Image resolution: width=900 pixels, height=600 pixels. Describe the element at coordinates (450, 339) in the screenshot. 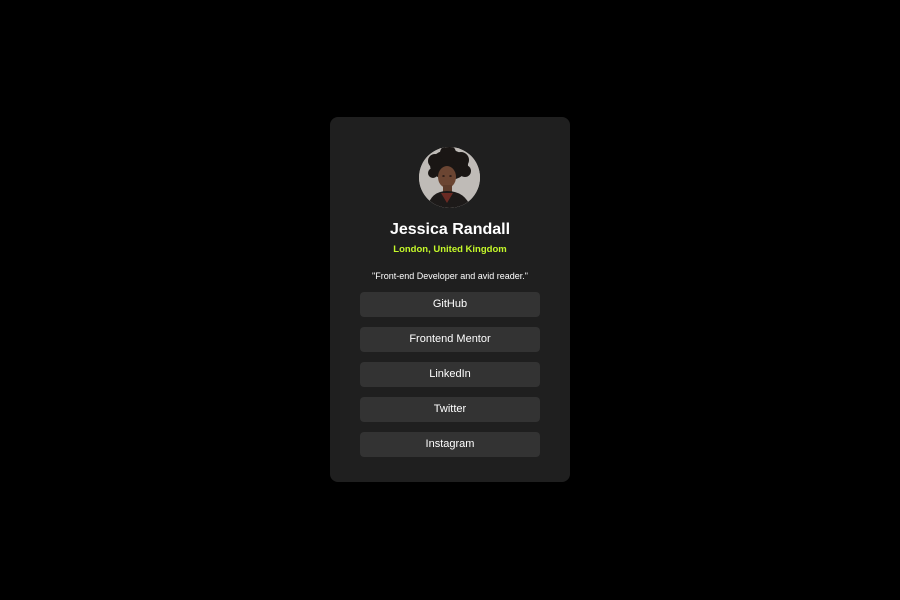

I see `frontend-mentor-link-button: Frontend Mentor` at that location.